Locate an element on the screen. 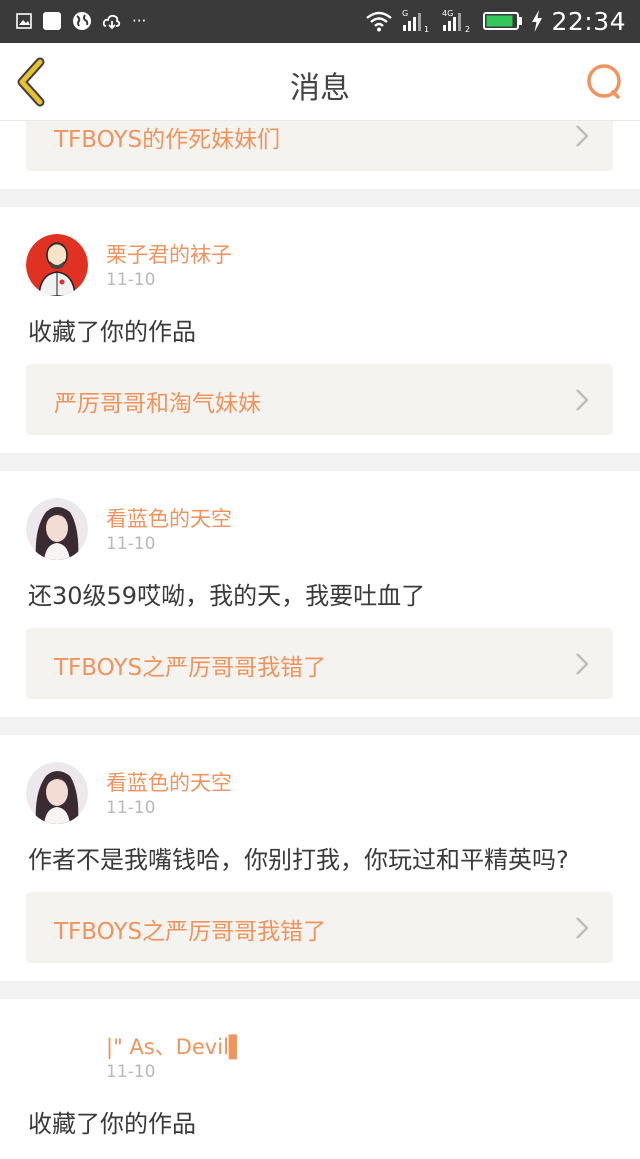 The image size is (640, 1159). status-bar-left: ··· is located at coordinates (81, 21).